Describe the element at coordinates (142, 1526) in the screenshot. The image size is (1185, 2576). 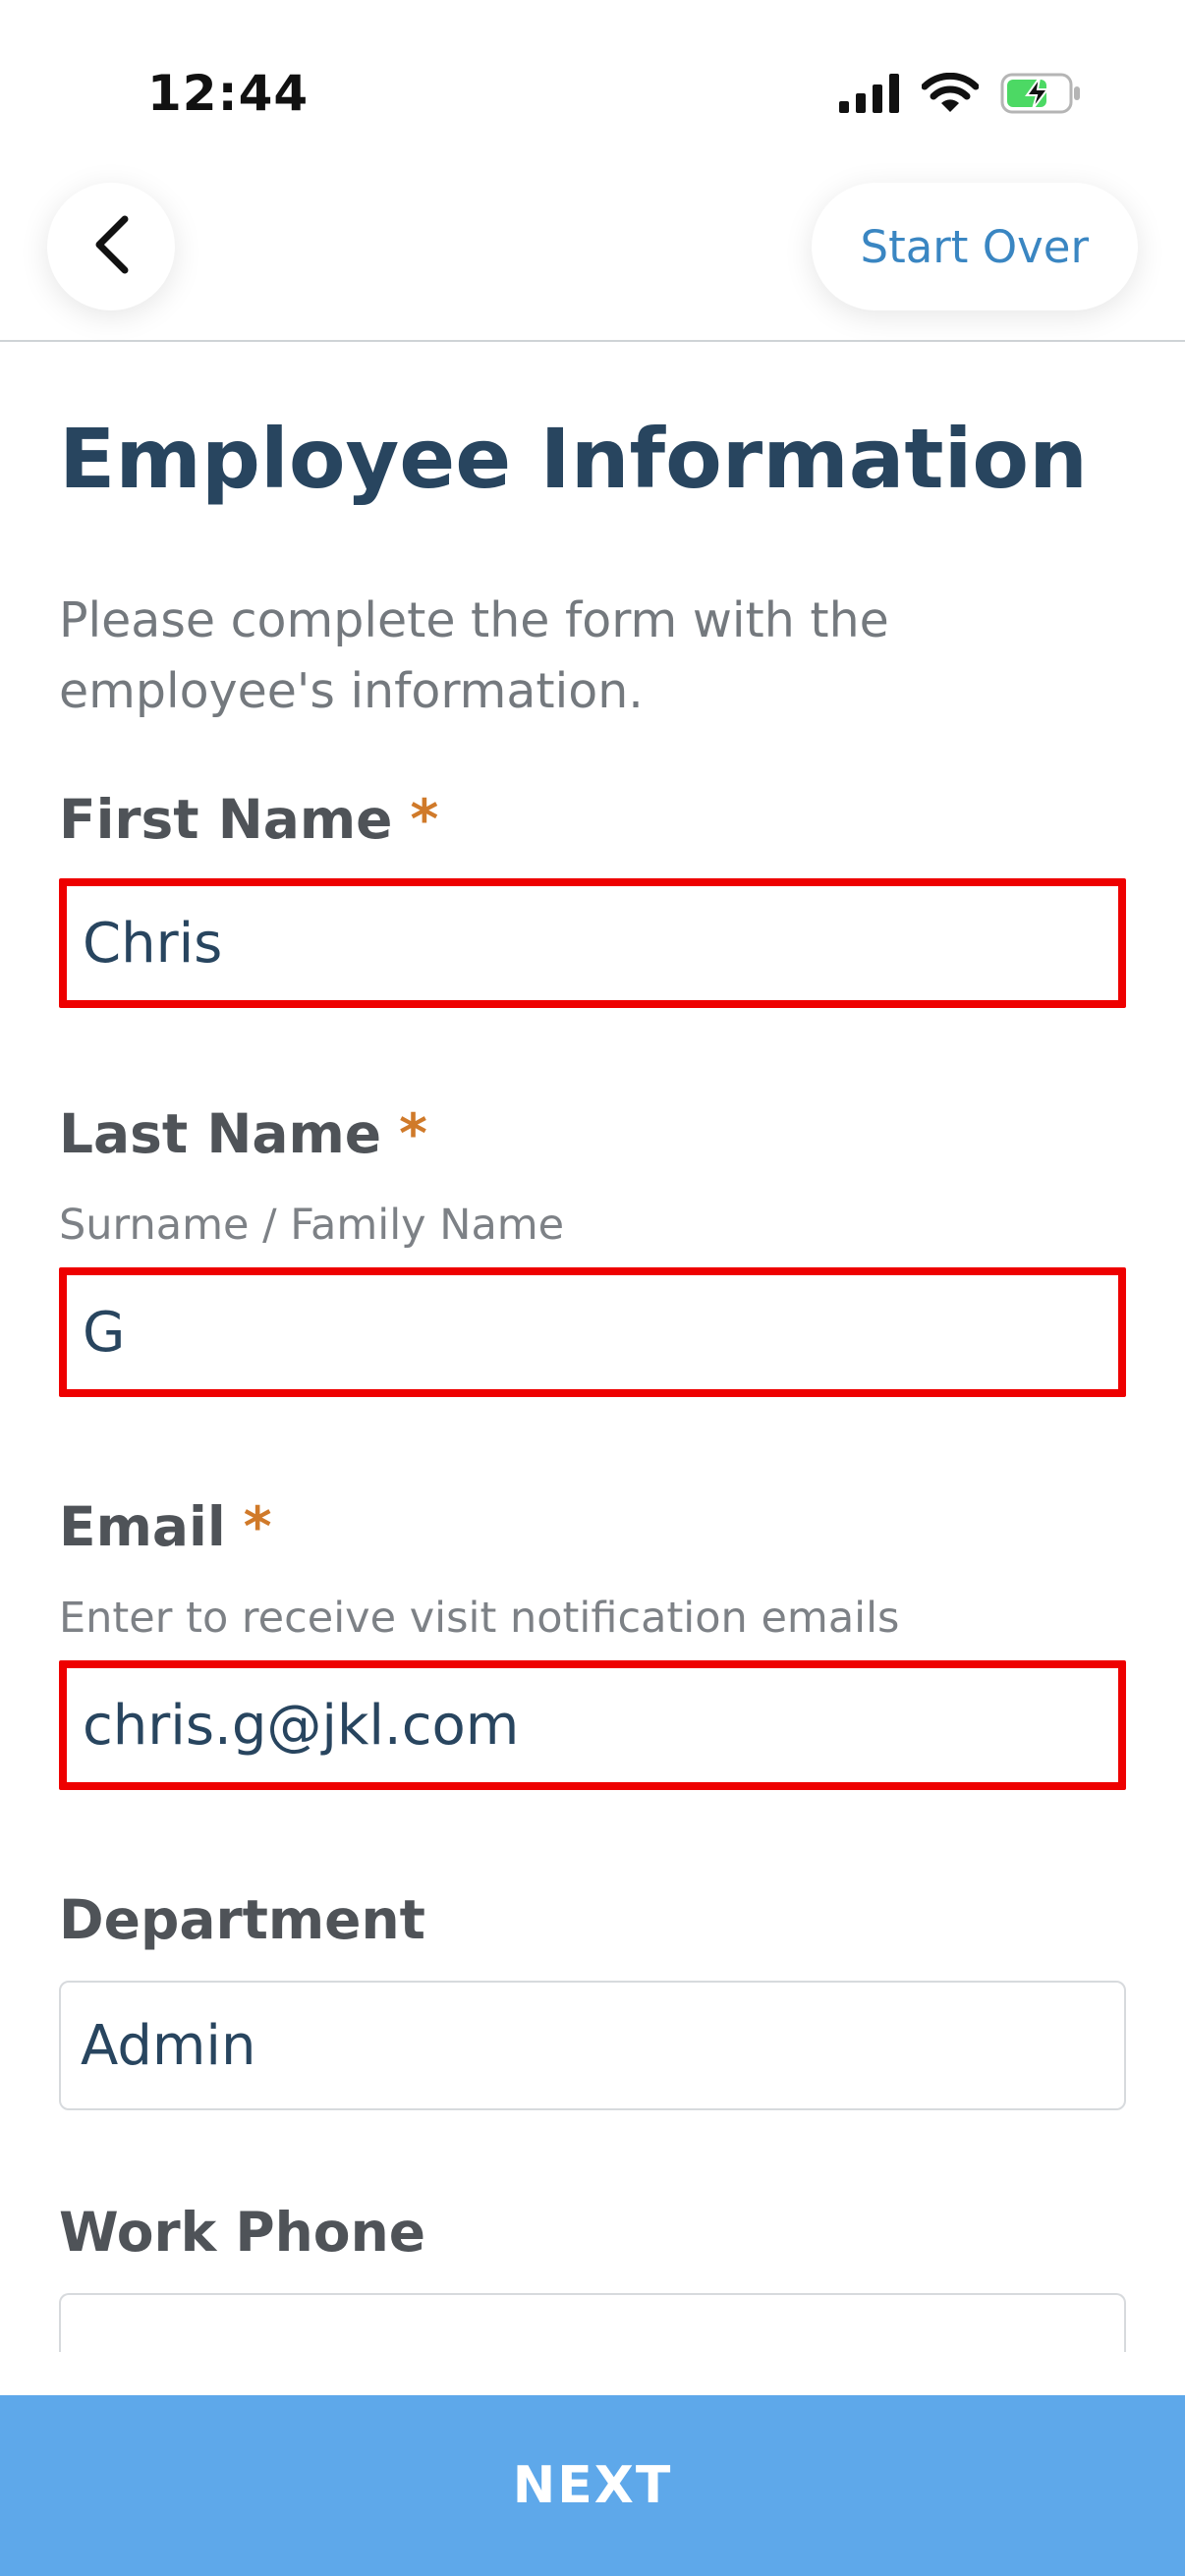
I see `email-label-text: Email` at that location.